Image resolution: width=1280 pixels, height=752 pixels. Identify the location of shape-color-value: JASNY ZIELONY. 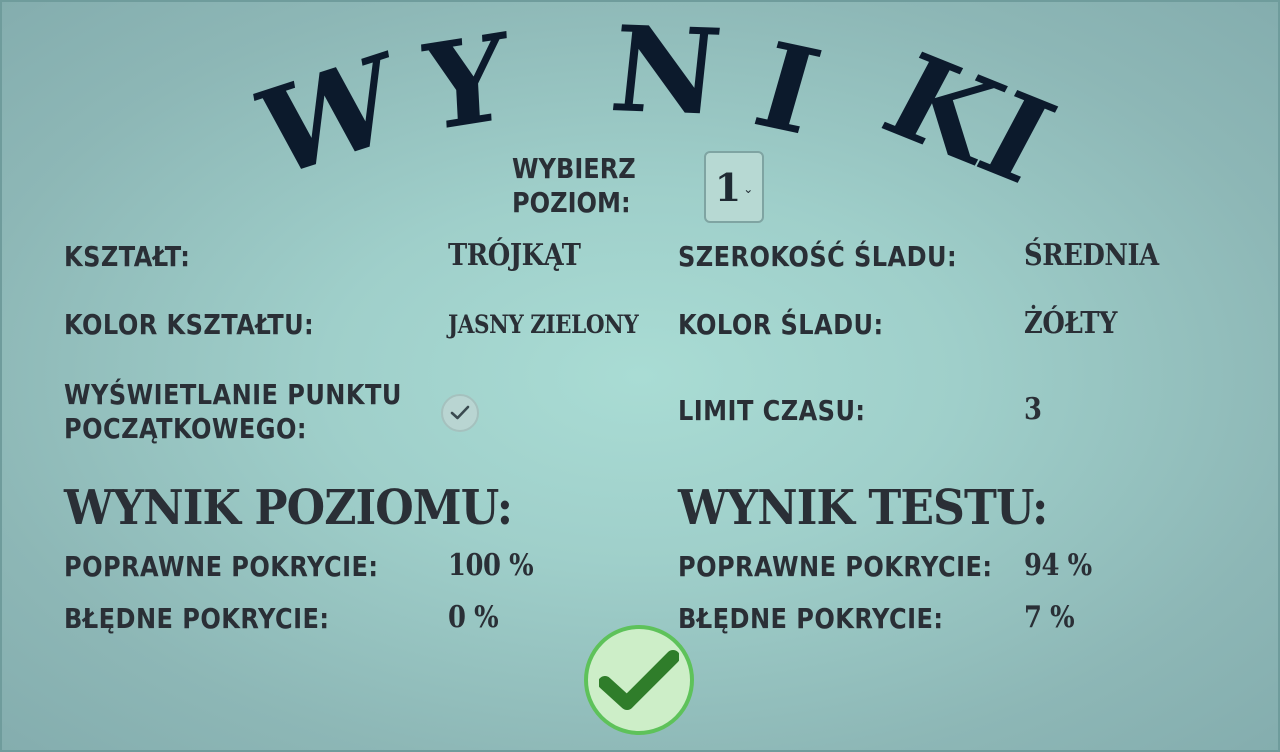
(543, 324).